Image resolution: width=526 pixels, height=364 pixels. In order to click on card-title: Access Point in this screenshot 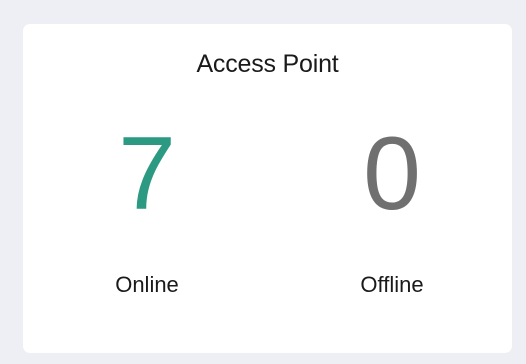, I will do `click(267, 64)`.